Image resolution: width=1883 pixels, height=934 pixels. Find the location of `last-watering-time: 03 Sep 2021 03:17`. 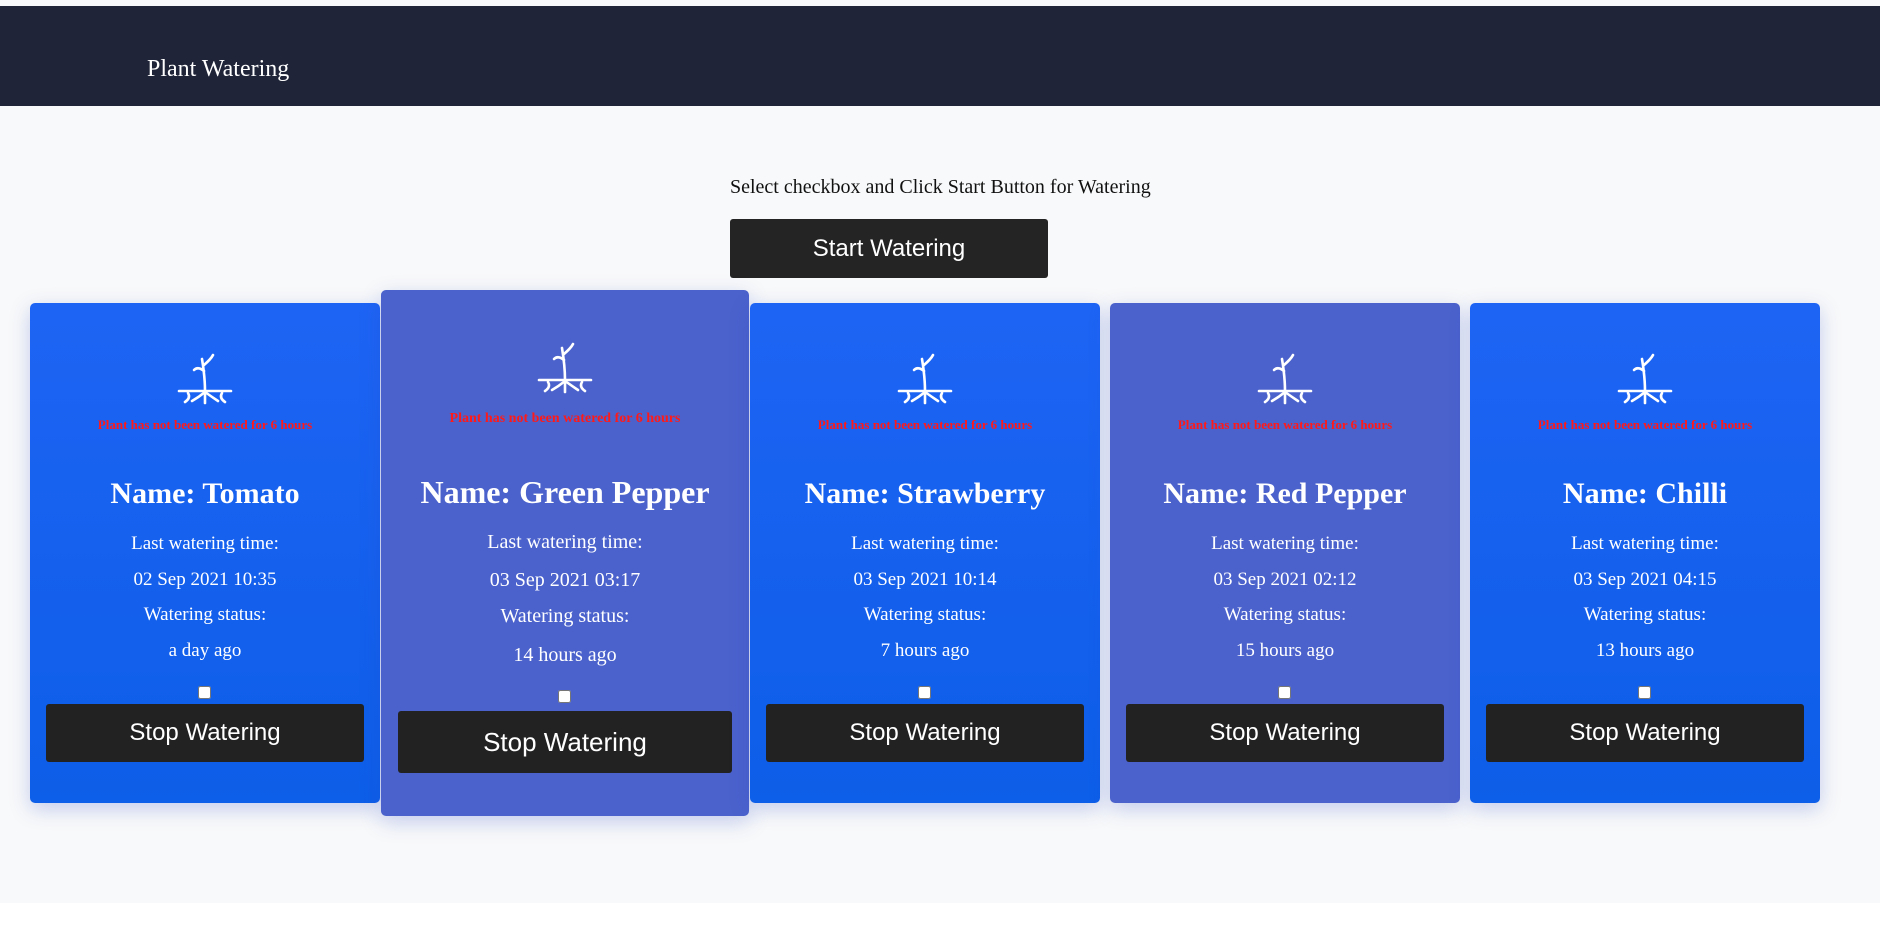

last-watering-time: 03 Sep 2021 03:17 is located at coordinates (565, 580).